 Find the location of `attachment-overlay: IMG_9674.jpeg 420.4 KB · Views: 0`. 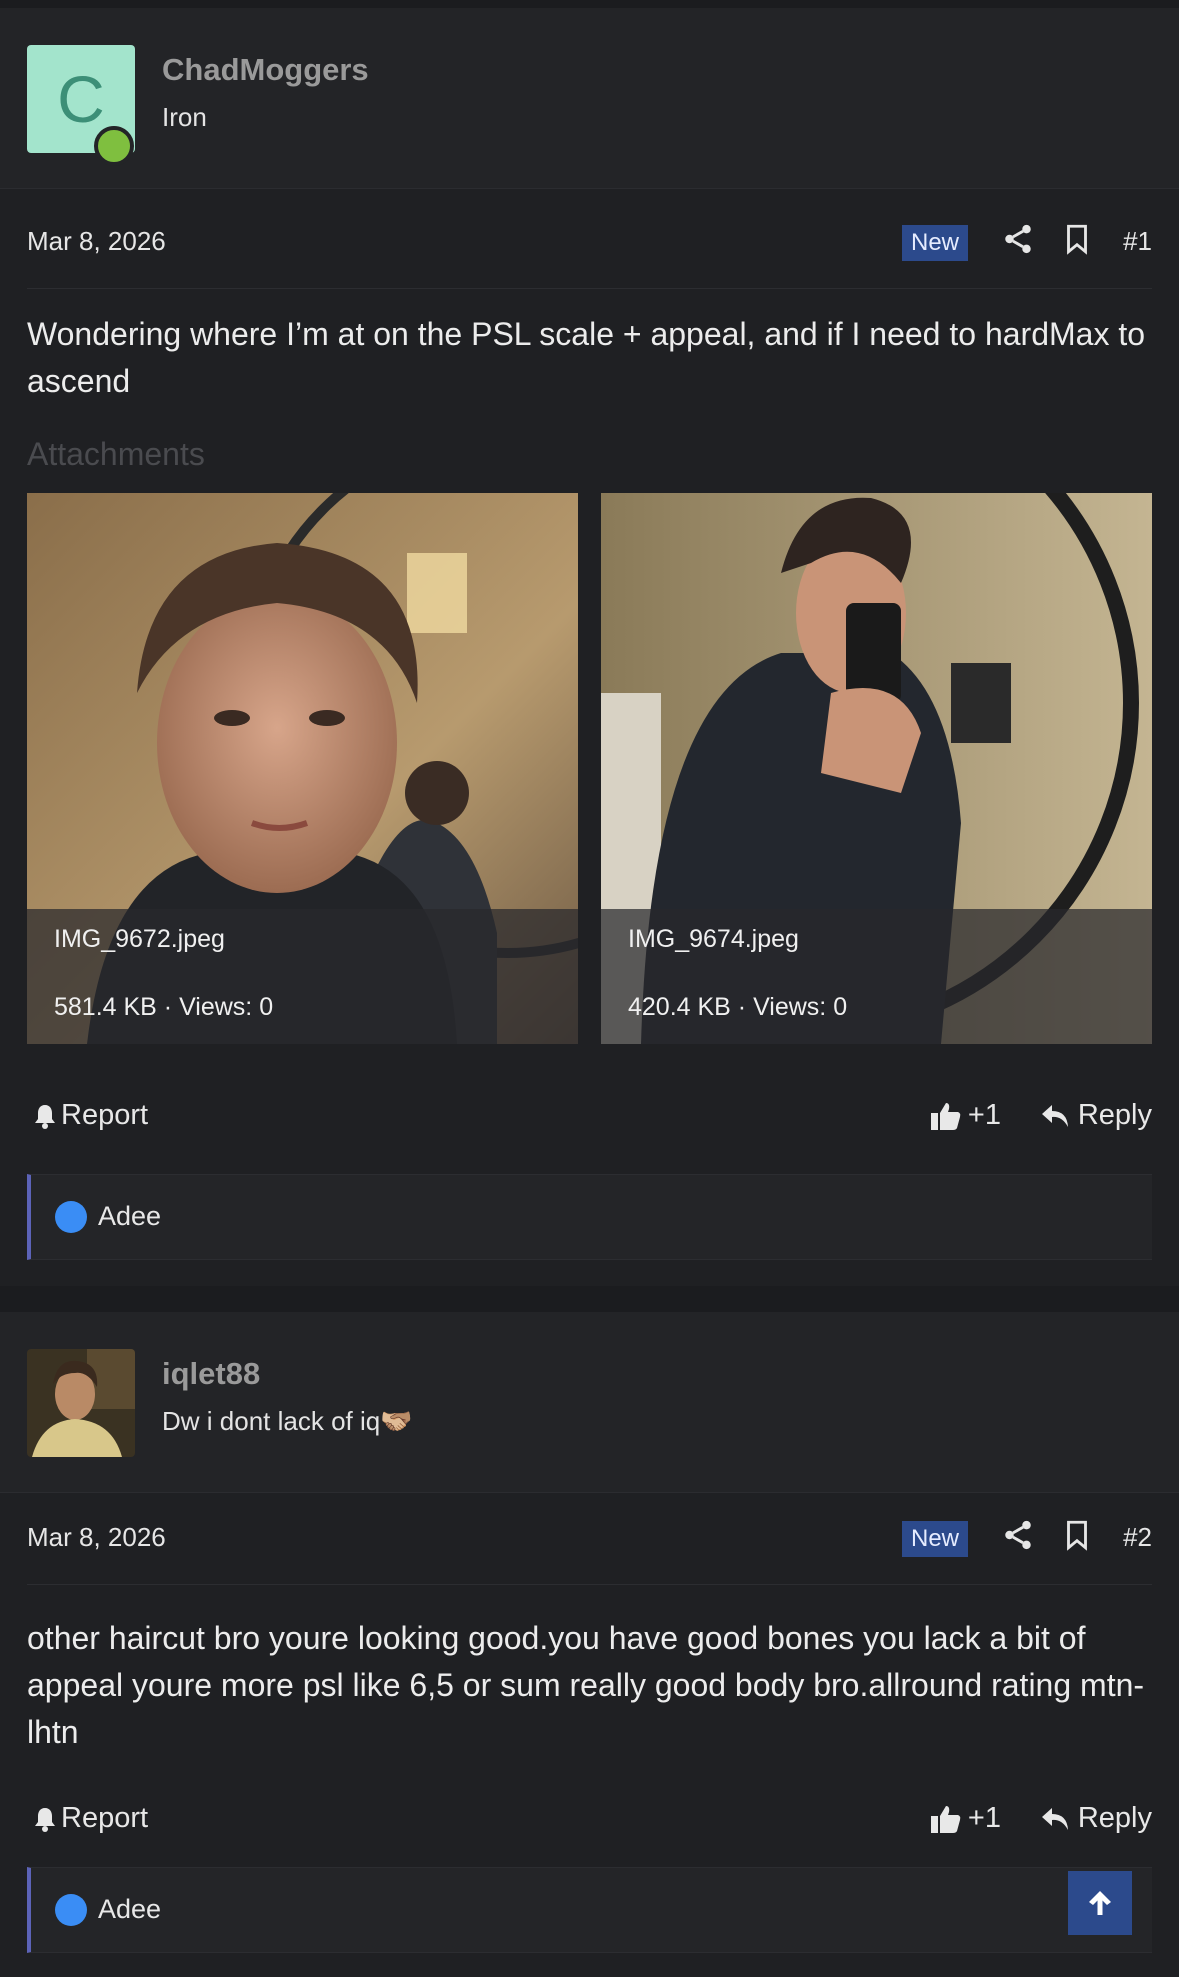

attachment-overlay: IMG_9674.jpeg 420.4 KB · Views: 0 is located at coordinates (876, 976).